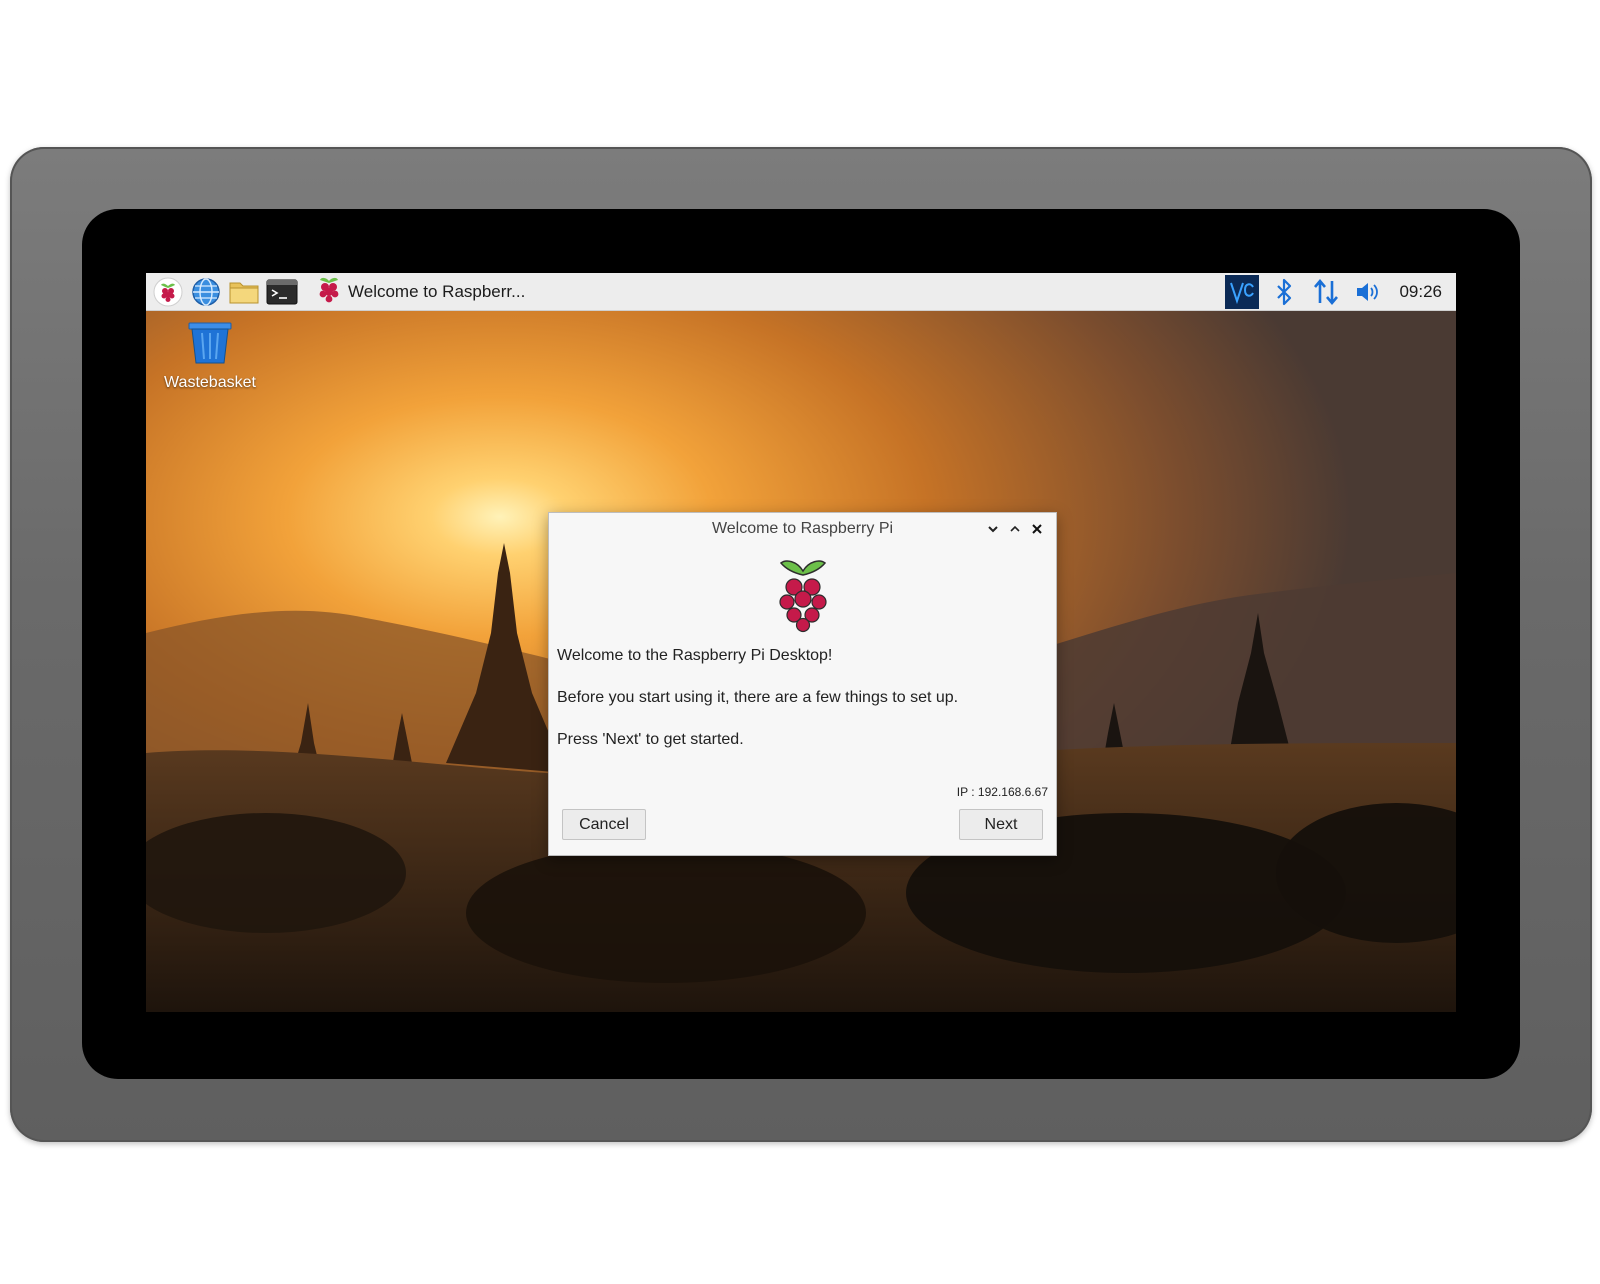  I want to click on taskbar: Welcome to Raspberr... 09:26, so click(801, 292).